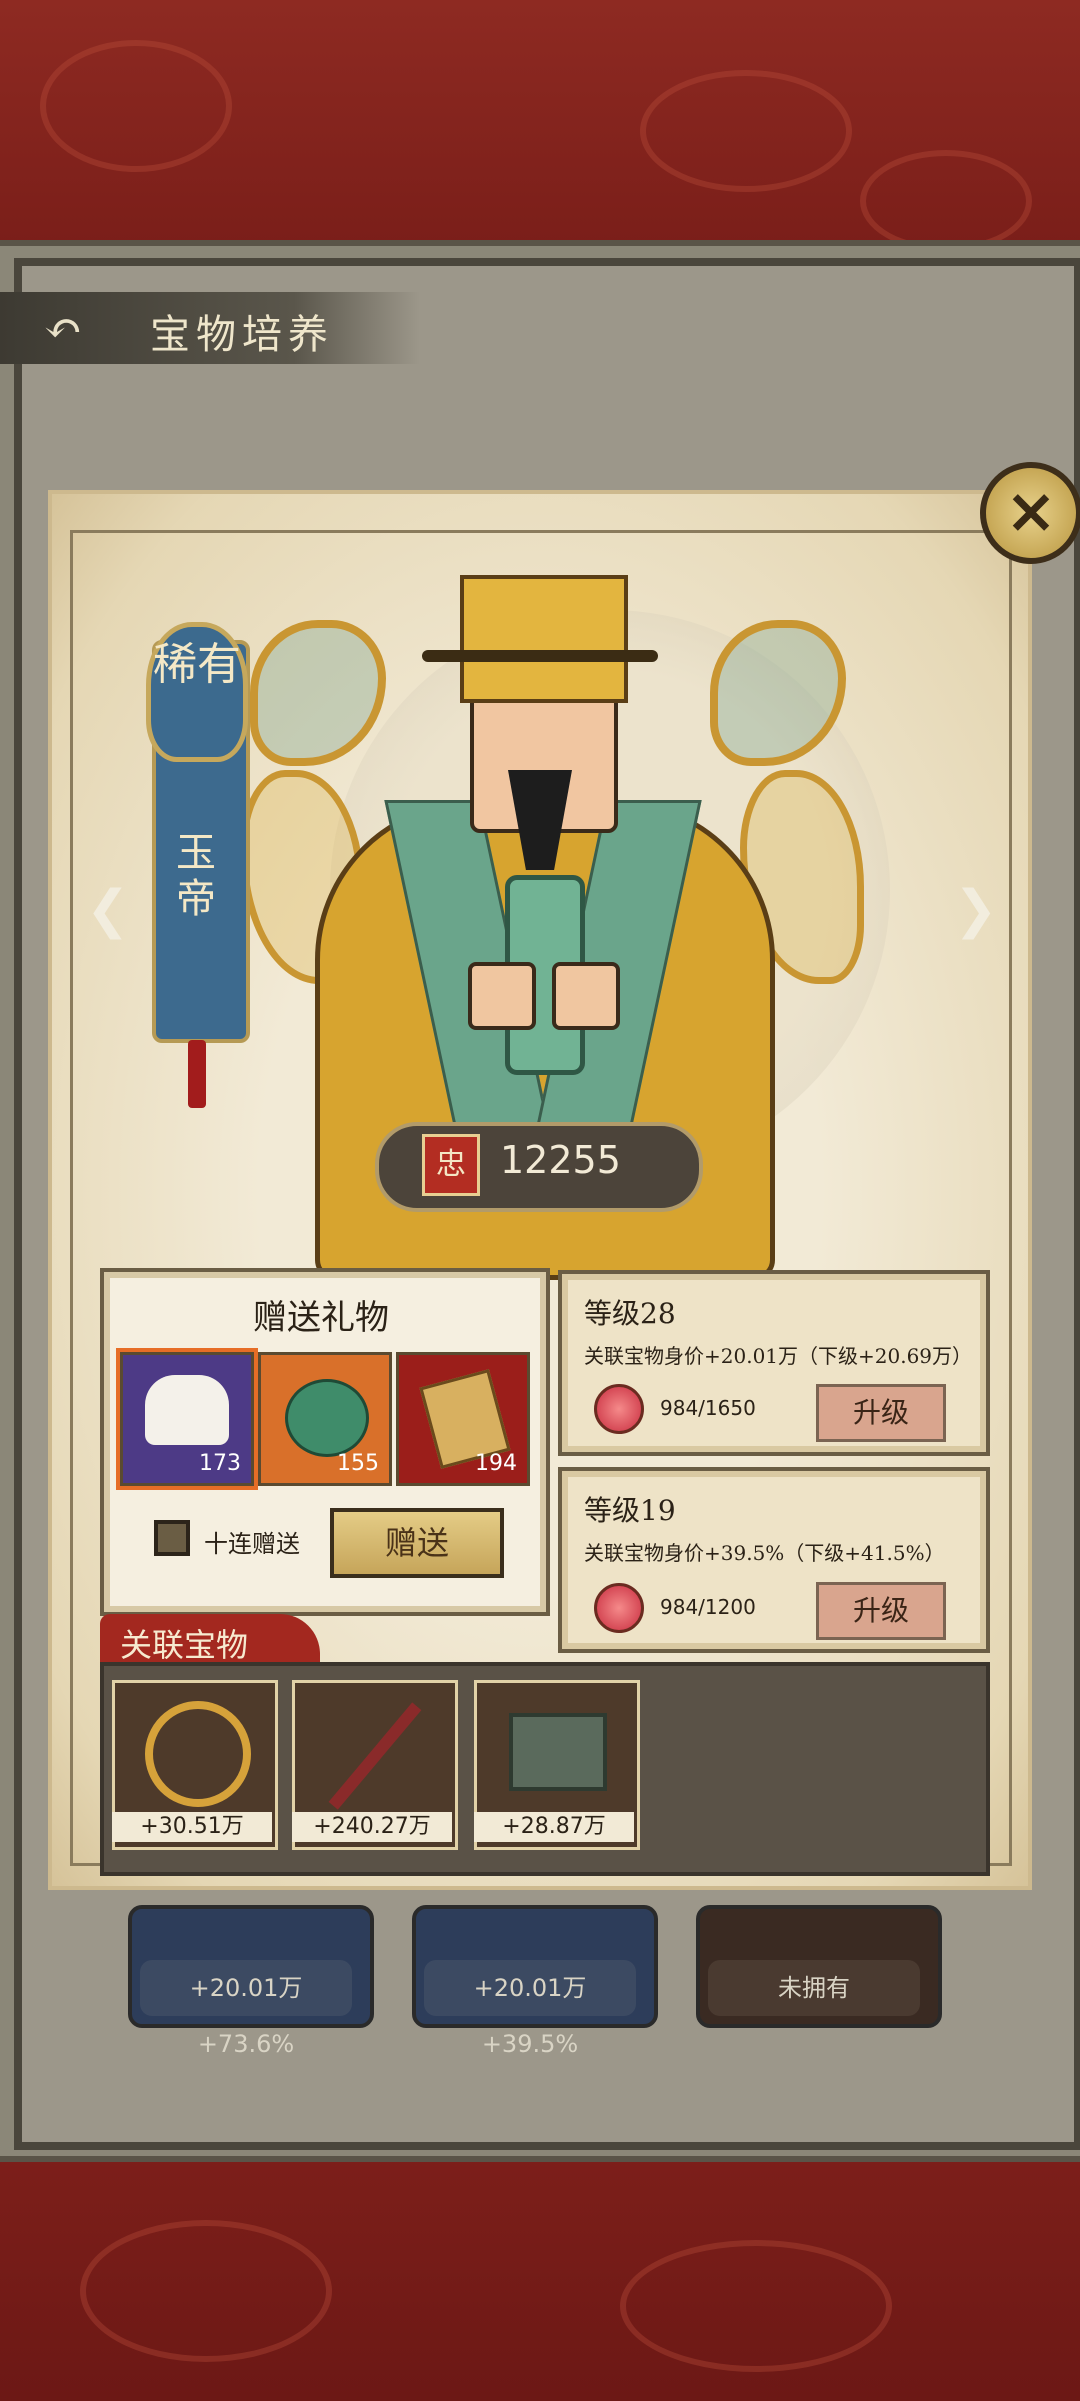 This screenshot has width=1080, height=2401. Describe the element at coordinates (321, 1318) in the screenshot. I see `gift-title: 赠送礼物` at that location.